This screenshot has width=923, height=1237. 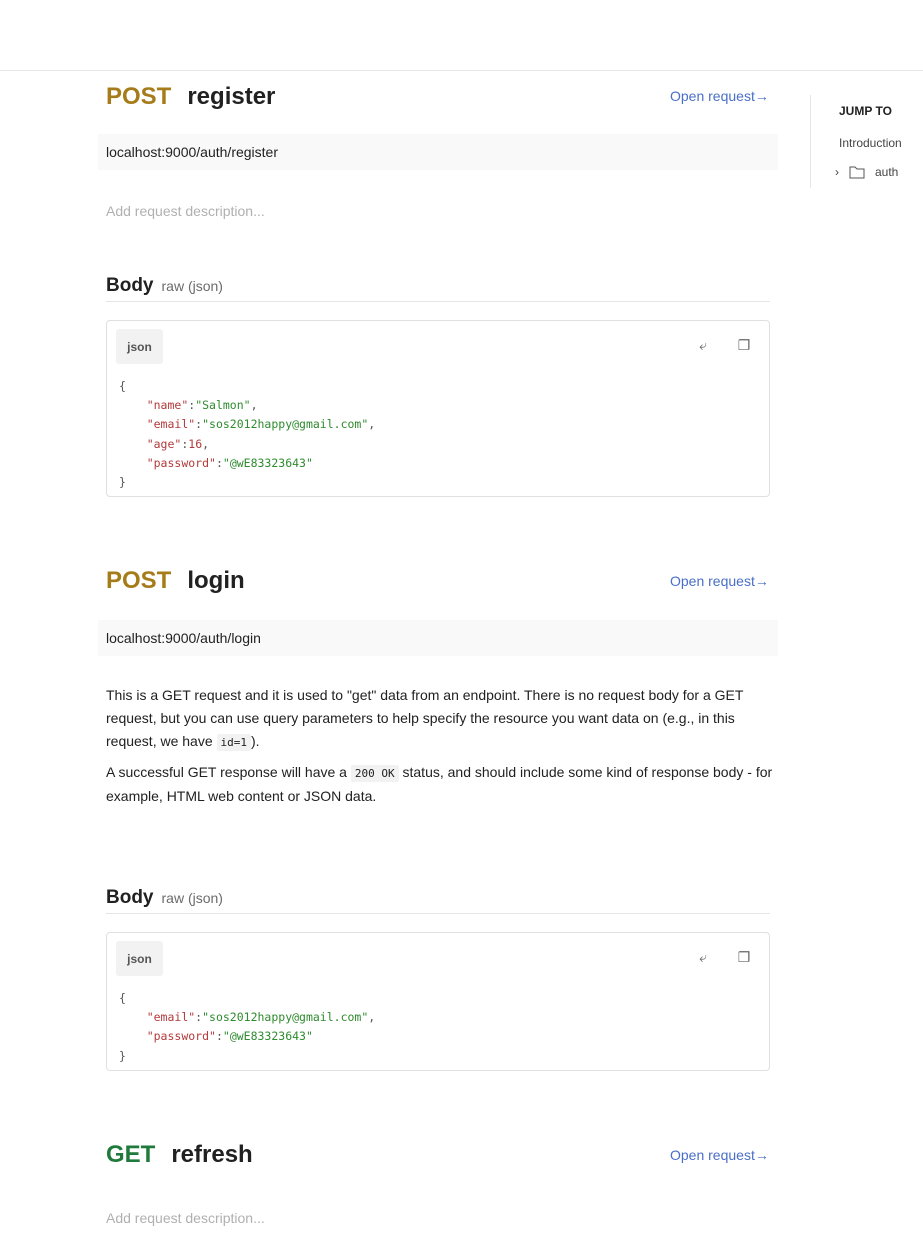 I want to click on request-name: login, so click(x=216, y=580).